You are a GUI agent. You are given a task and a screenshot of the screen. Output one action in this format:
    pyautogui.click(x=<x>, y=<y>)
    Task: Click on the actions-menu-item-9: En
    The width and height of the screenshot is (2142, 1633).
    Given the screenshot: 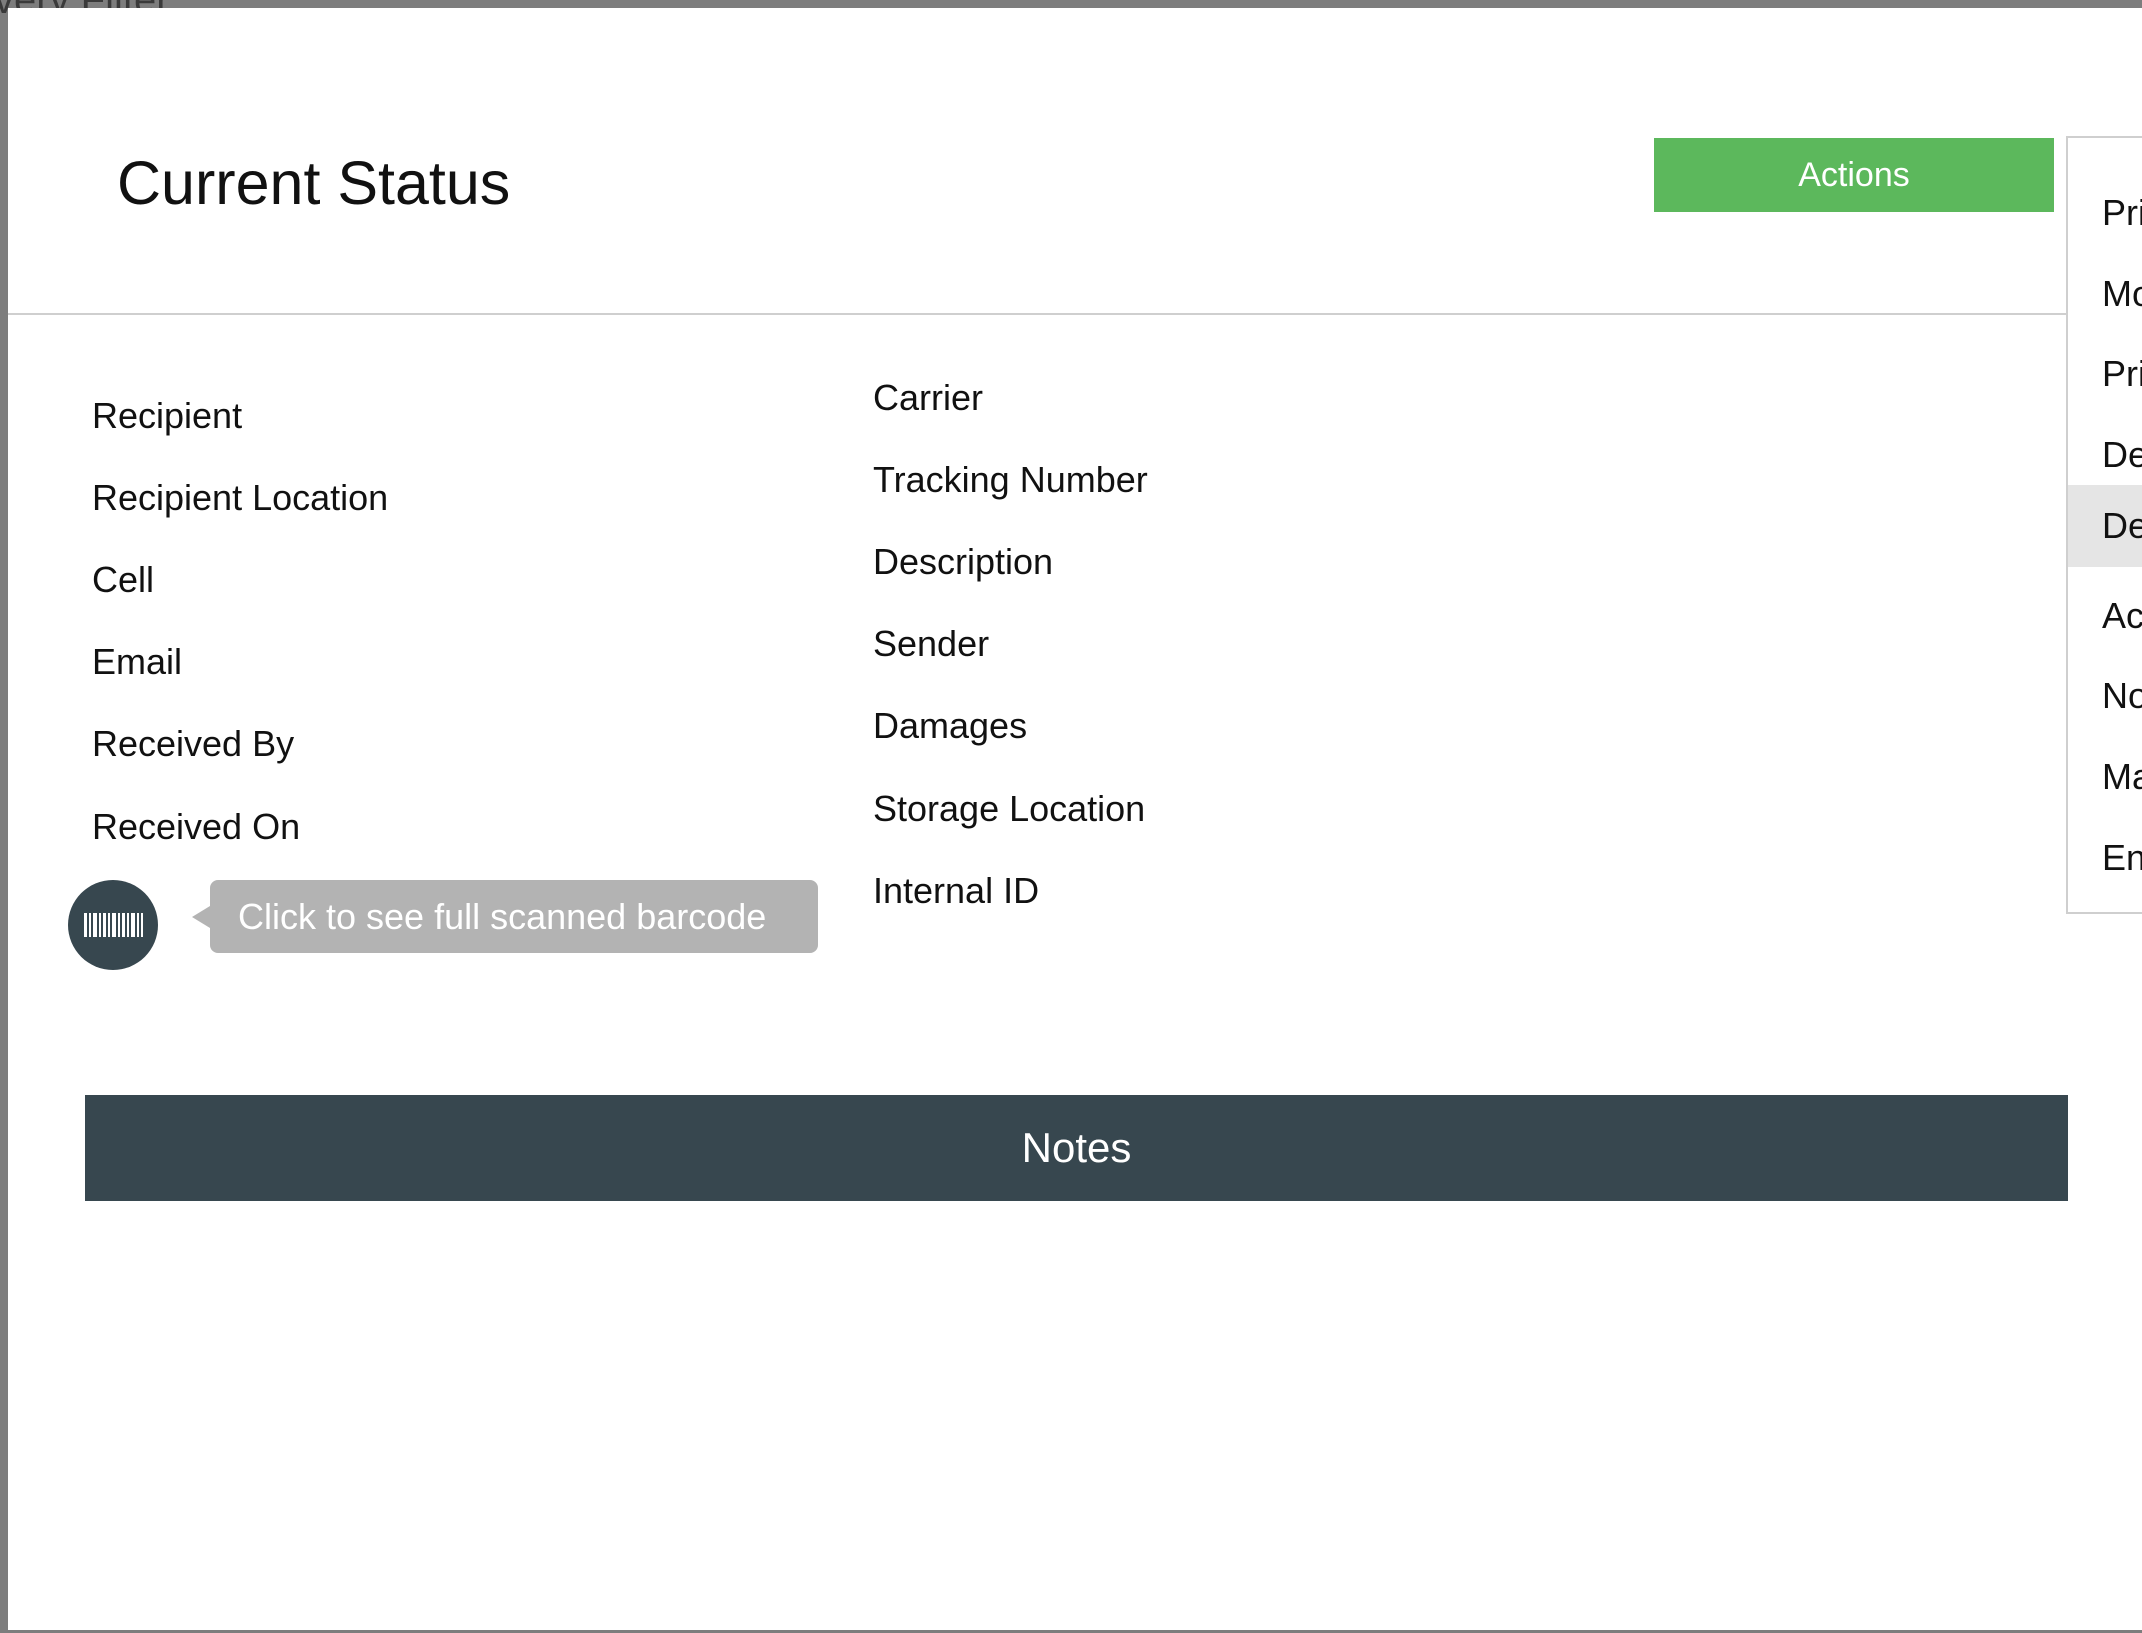 What is the action you would take?
    pyautogui.click(x=2105, y=858)
    